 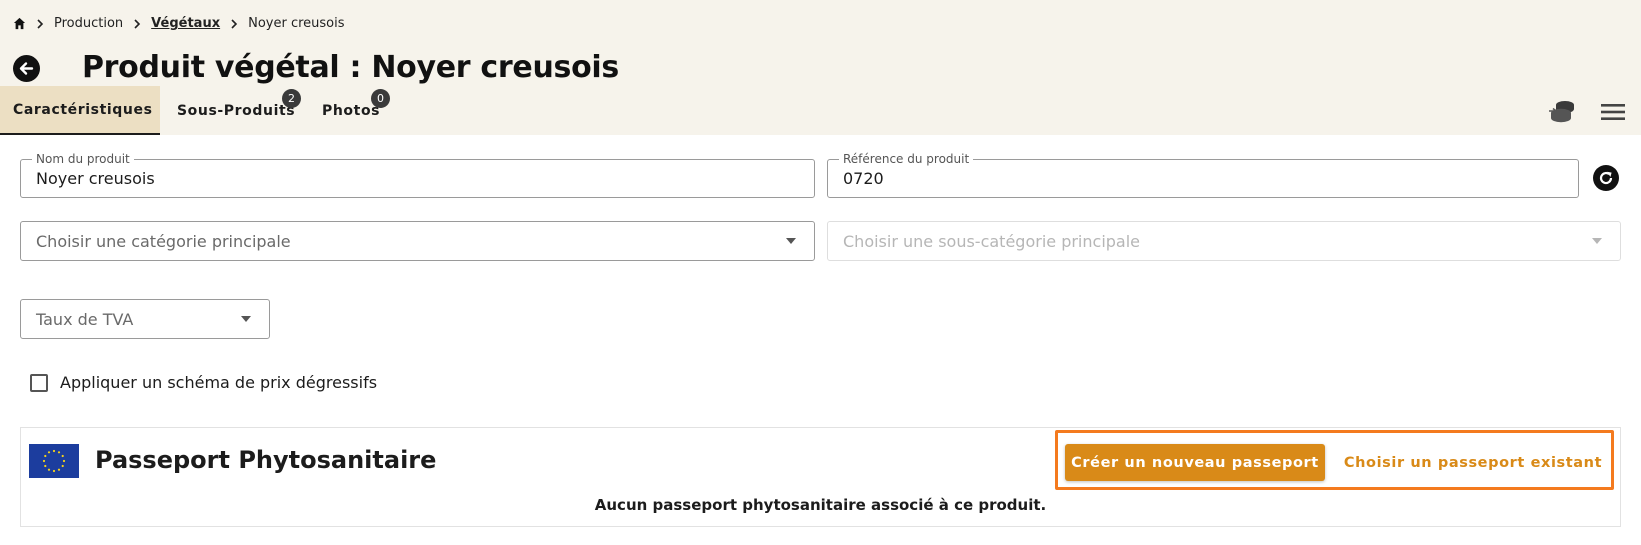 I want to click on arrow-left-icon, so click(x=26, y=68).